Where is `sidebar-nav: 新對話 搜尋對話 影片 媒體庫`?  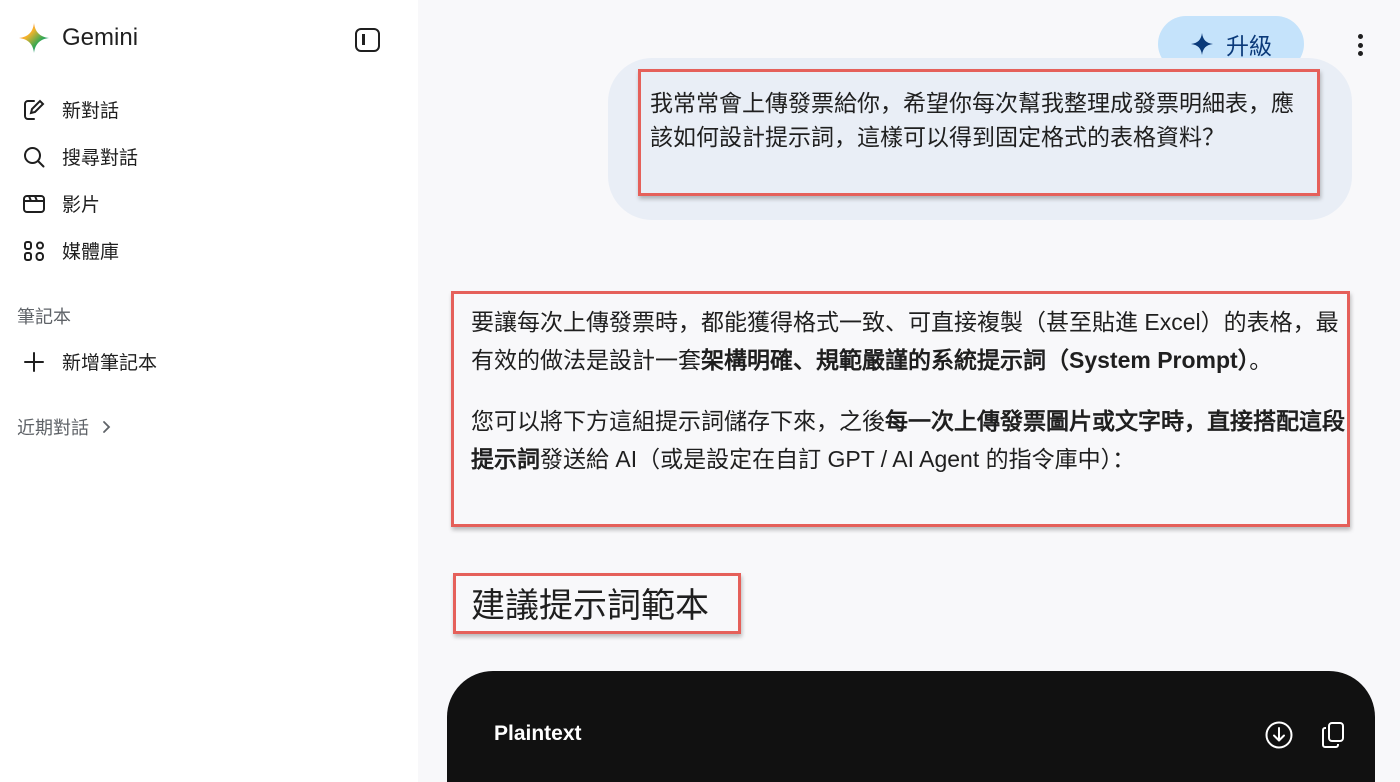 sidebar-nav: 新對話 搜尋對話 影片 媒體庫 is located at coordinates (209, 180).